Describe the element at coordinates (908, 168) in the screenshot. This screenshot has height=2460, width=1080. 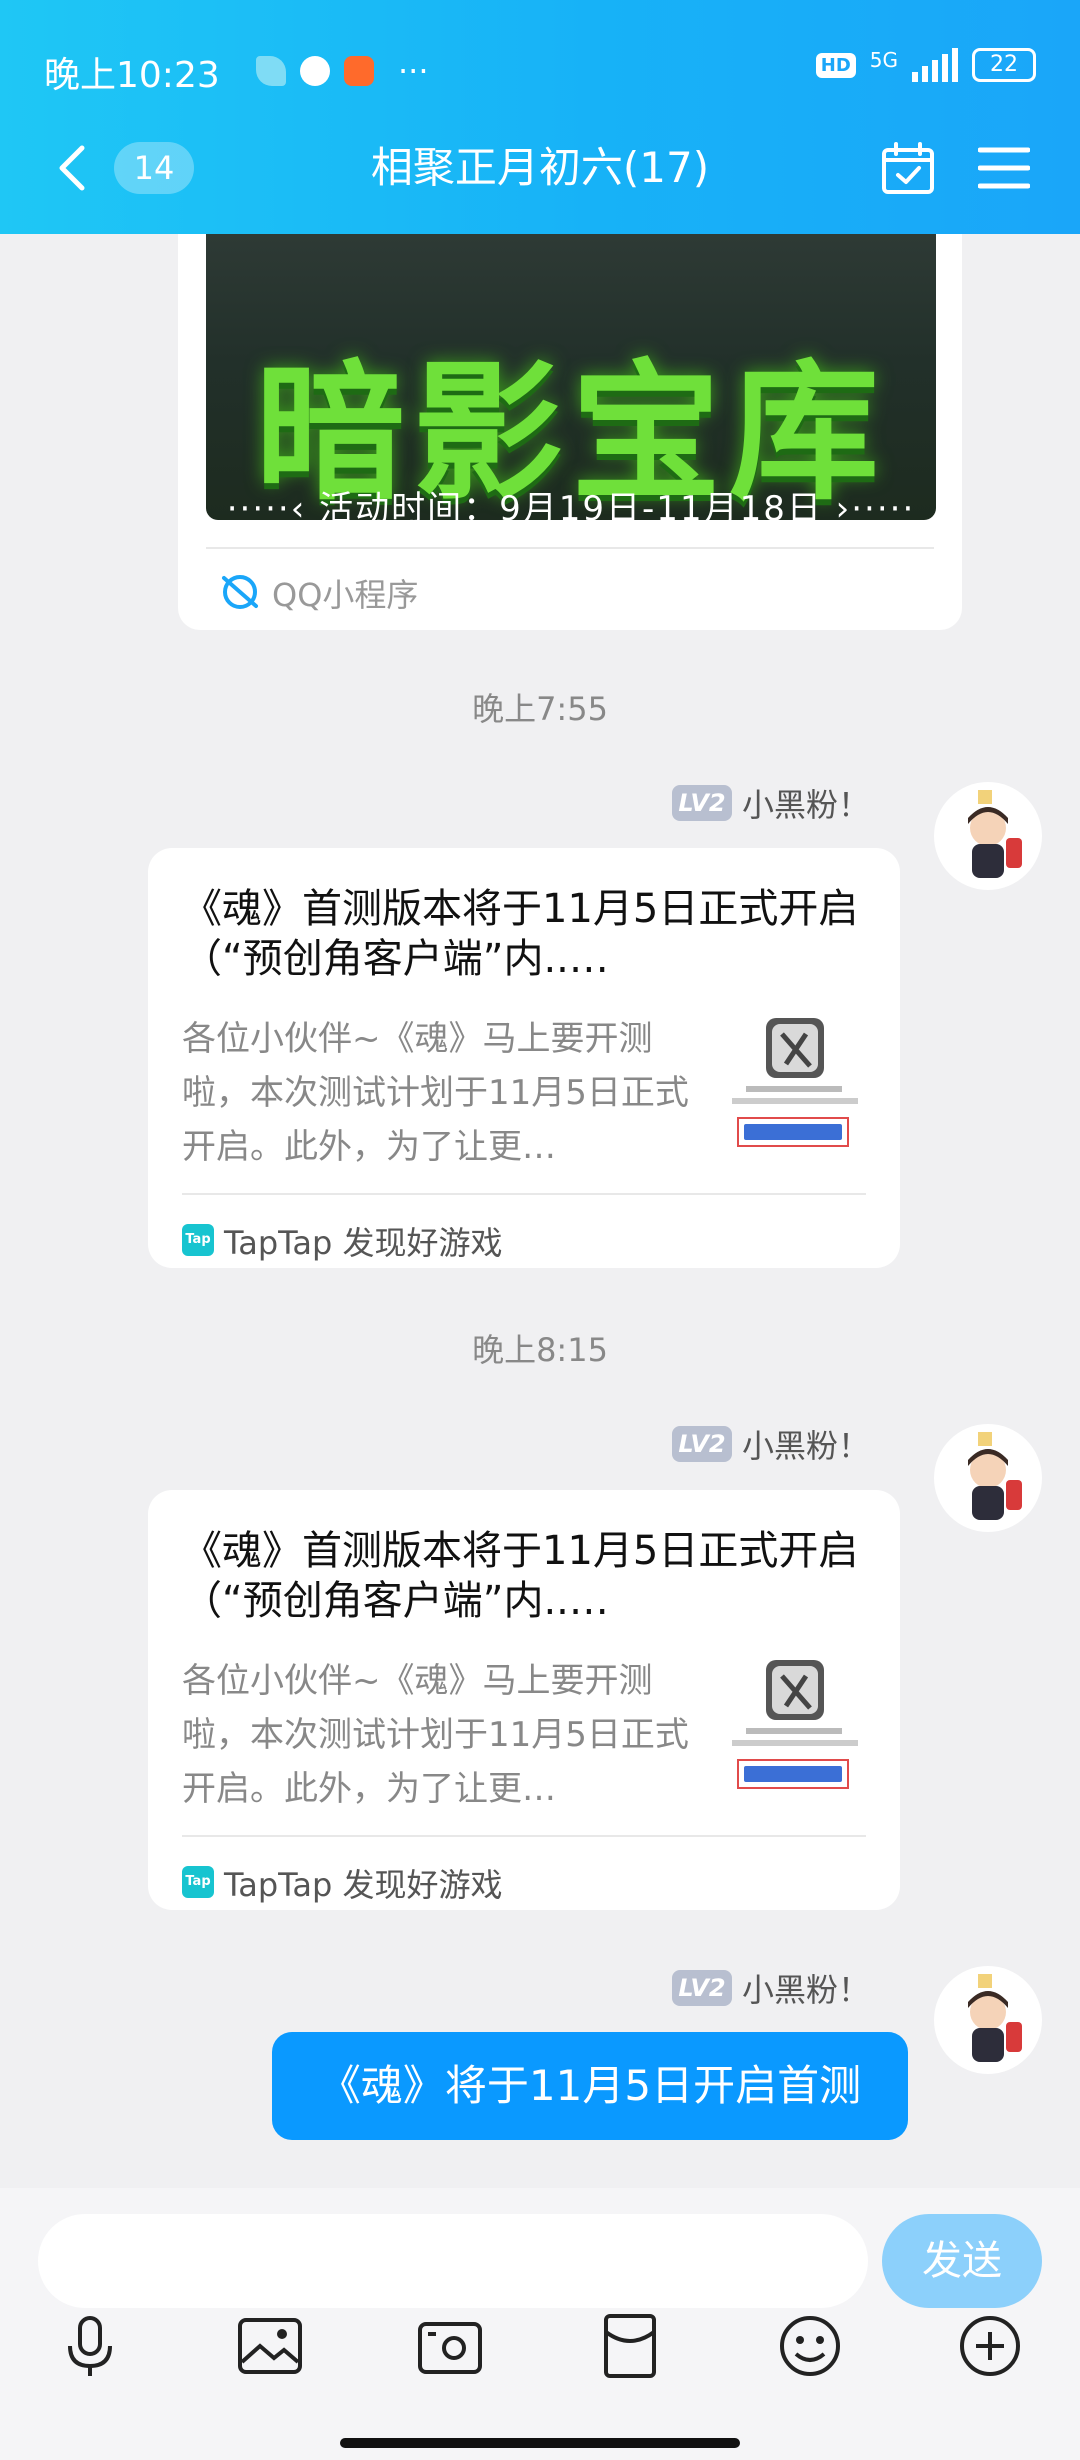
I see `calendar-check-icon` at that location.